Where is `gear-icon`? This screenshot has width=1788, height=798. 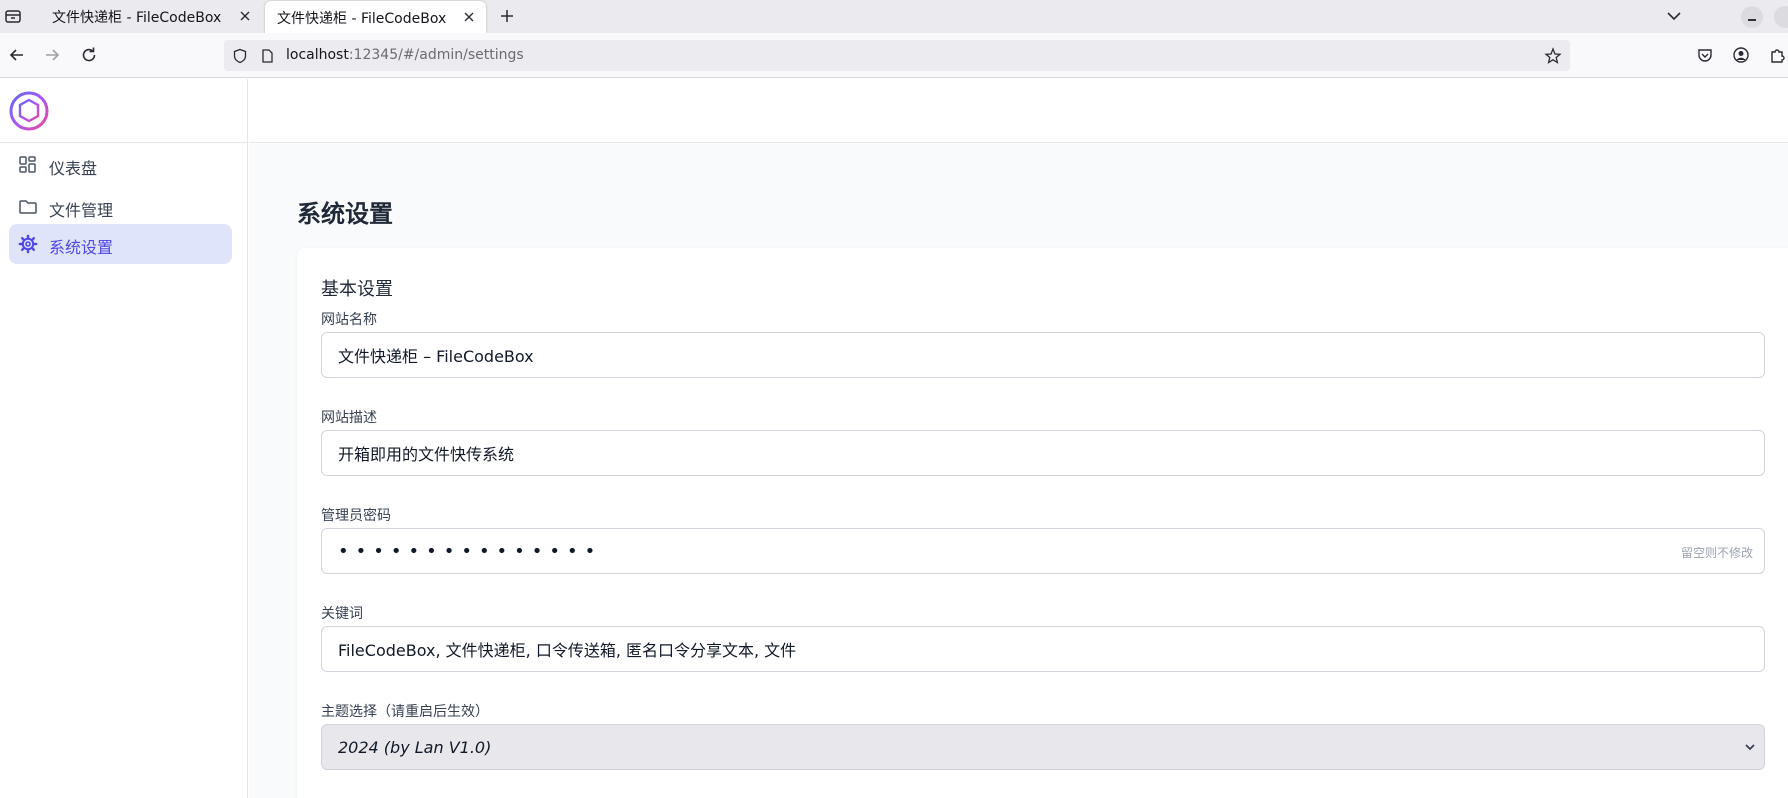 gear-icon is located at coordinates (28, 244).